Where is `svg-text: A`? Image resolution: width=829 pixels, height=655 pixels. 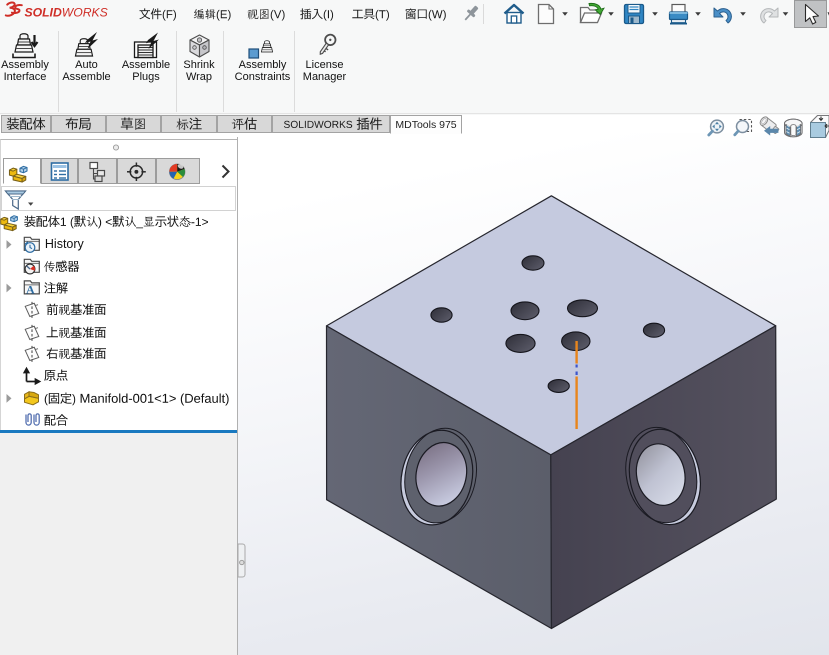
svg-text: A is located at coordinates (30, 290).